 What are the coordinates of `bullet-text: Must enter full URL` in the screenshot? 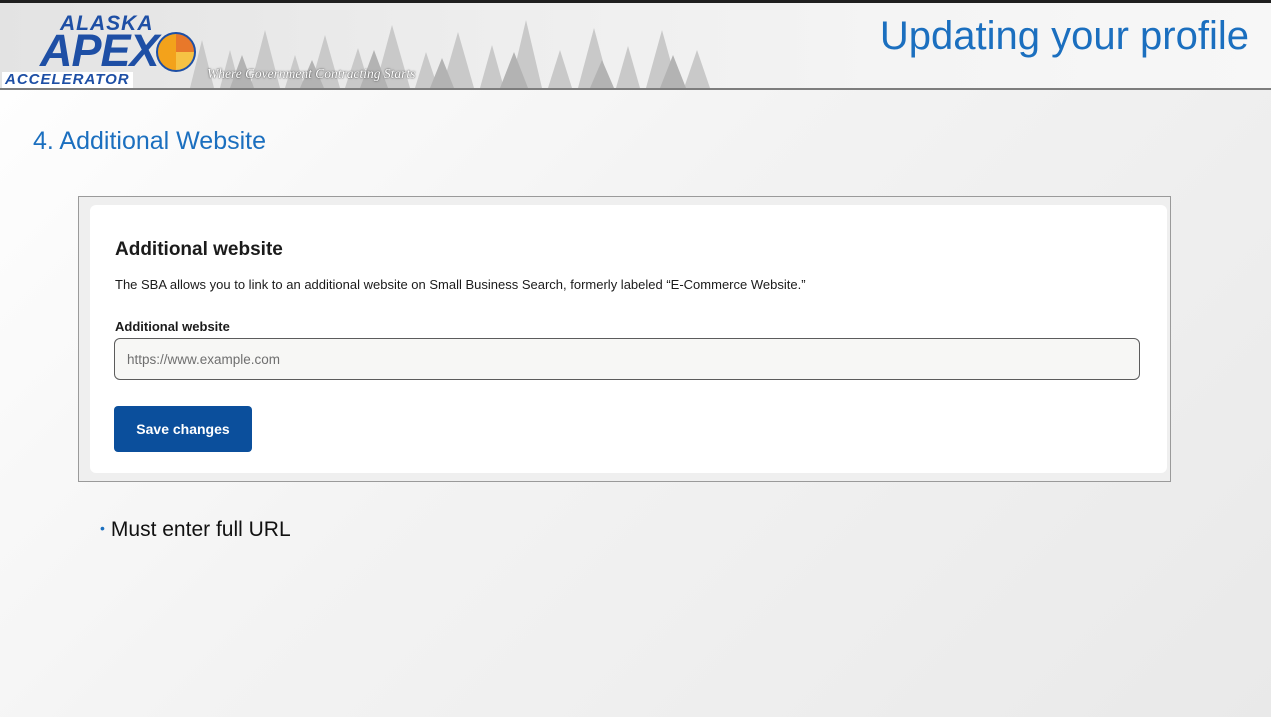 It's located at (200, 529).